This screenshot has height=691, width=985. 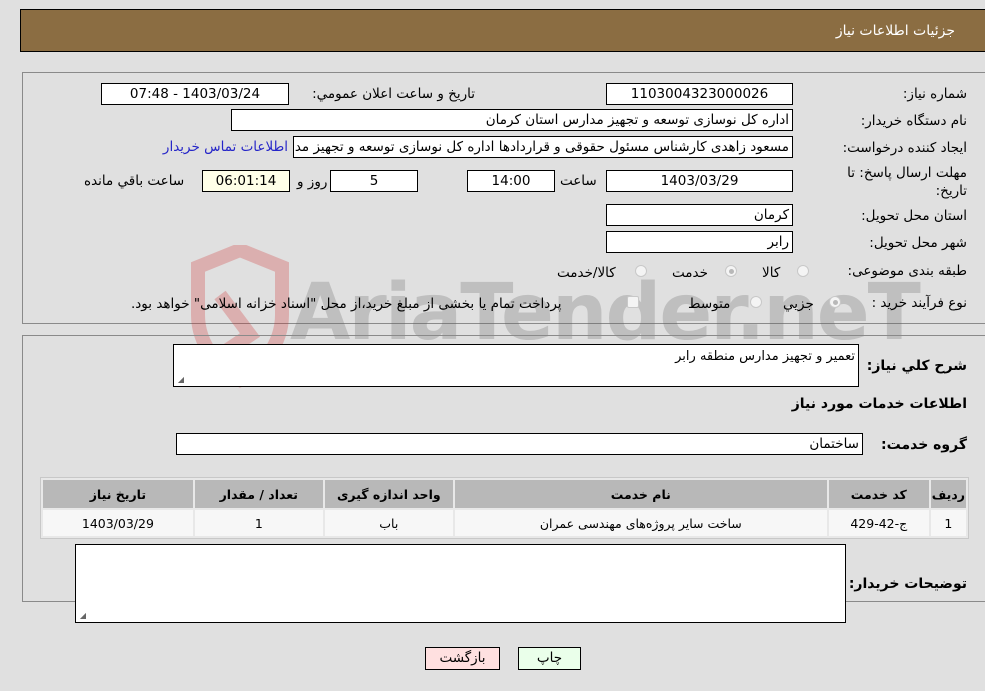 What do you see at coordinates (516, 365) in the screenshot?
I see `description-textarea: تعمیر و تجهیز مدارس منطقه رابر ◢` at bounding box center [516, 365].